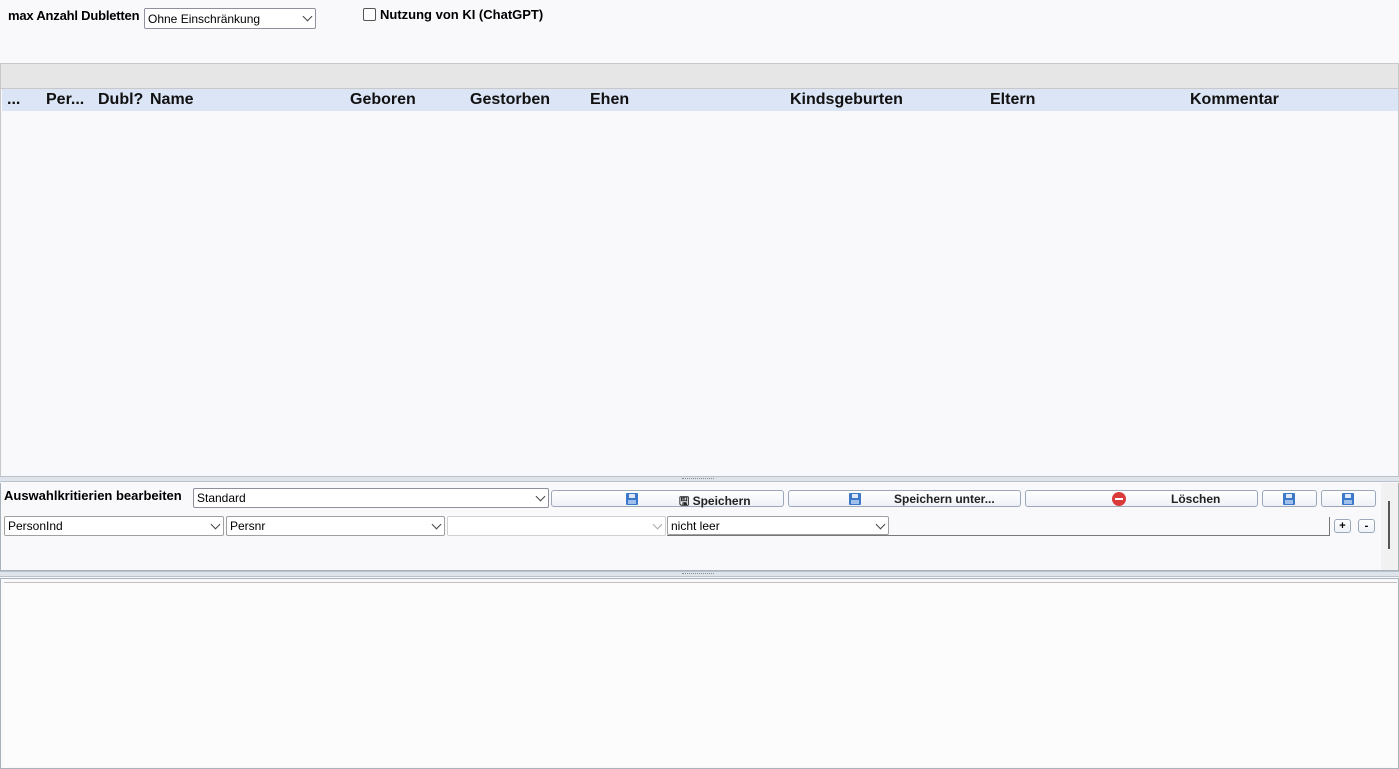 This screenshot has height=769, width=1399. What do you see at coordinates (1196, 499) in the screenshot?
I see `delete-button-label: Löschen` at bounding box center [1196, 499].